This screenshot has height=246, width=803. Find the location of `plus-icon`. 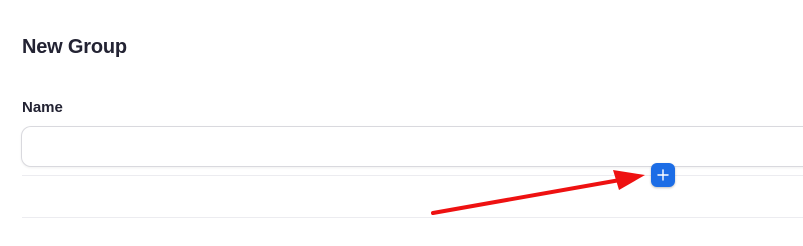

plus-icon is located at coordinates (663, 175).